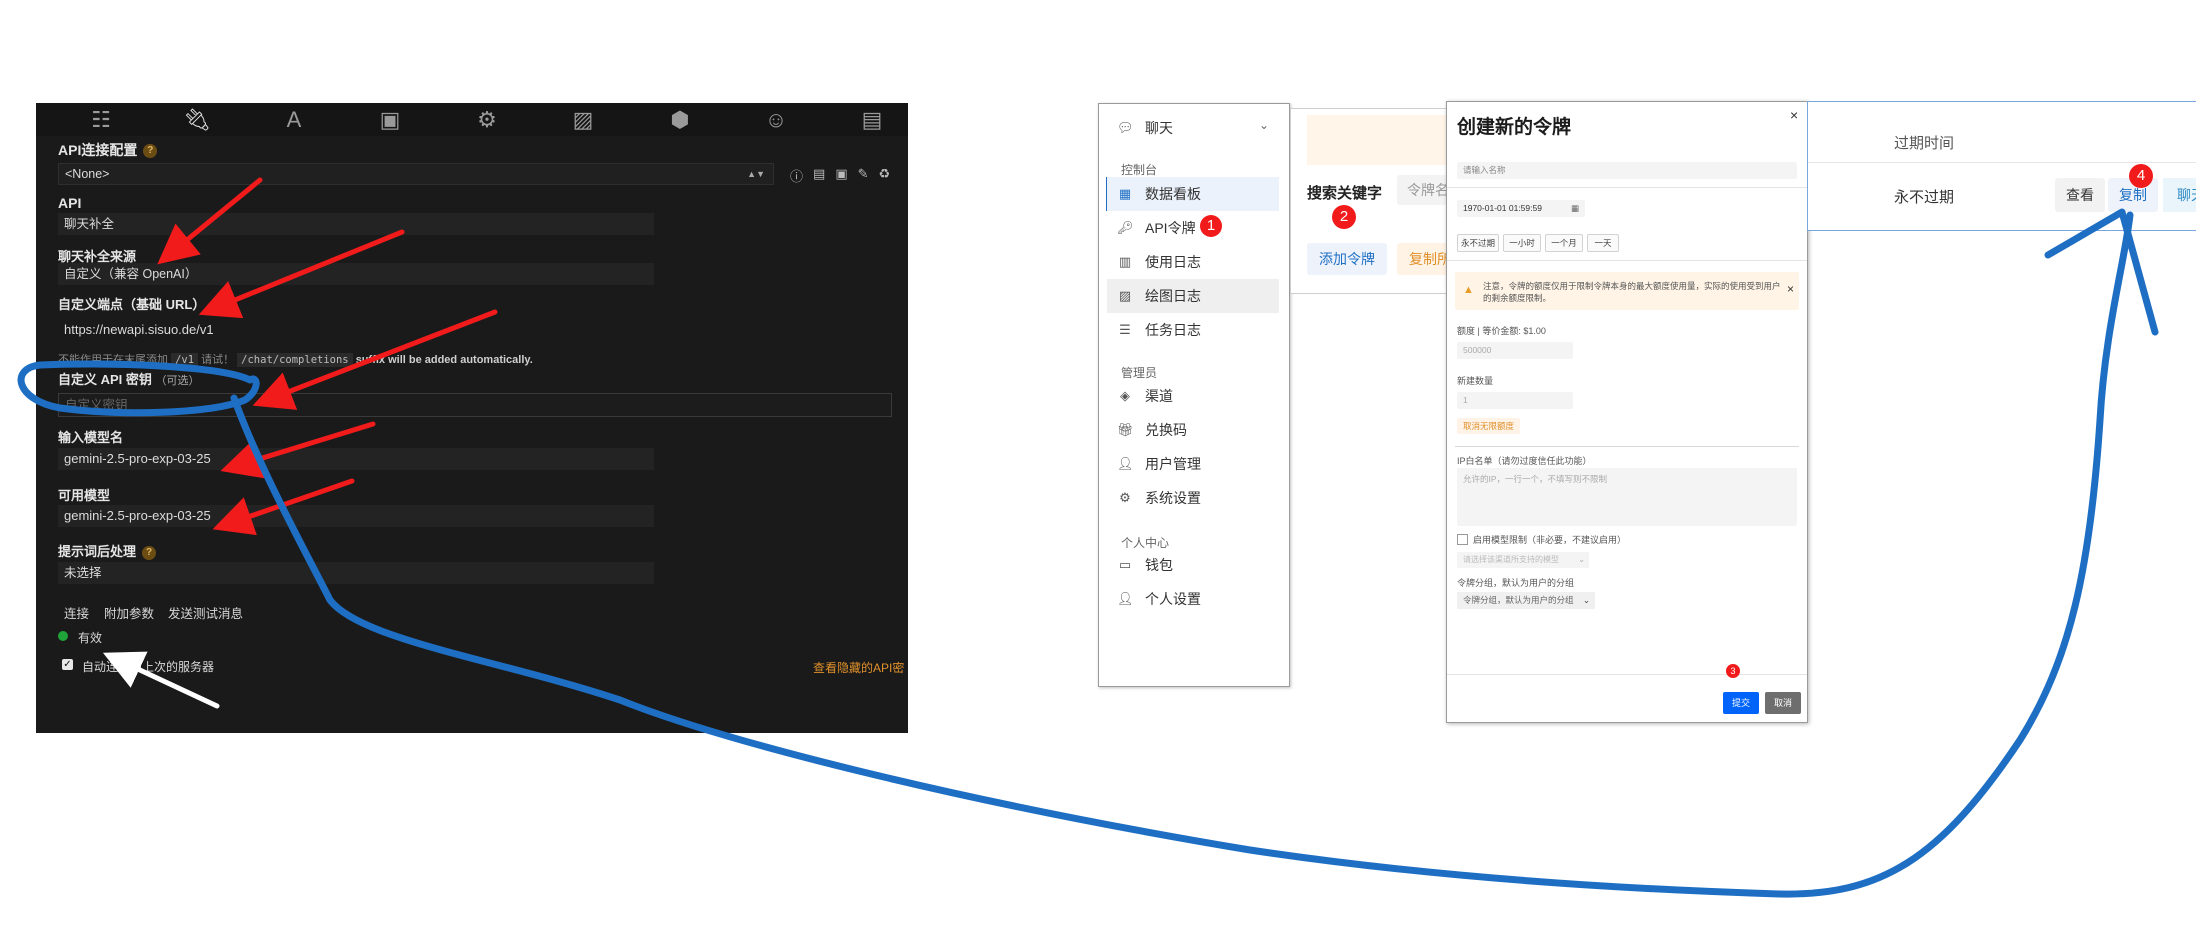 Image resolution: width=2196 pixels, height=942 pixels. Describe the element at coordinates (1211, 226) in the screenshot. I see `step-badge-1: 1` at that location.